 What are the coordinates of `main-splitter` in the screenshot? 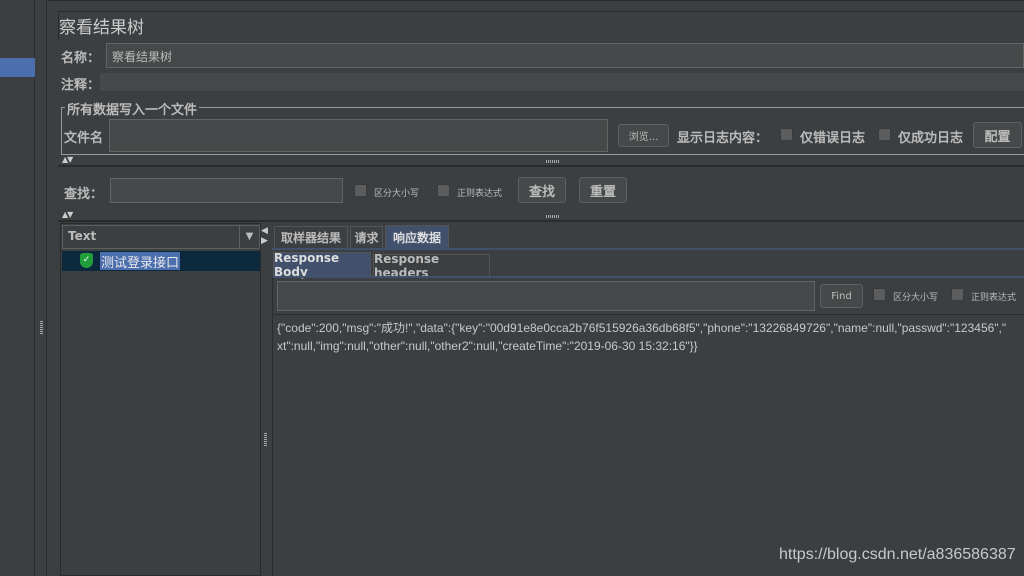 It's located at (41, 288).